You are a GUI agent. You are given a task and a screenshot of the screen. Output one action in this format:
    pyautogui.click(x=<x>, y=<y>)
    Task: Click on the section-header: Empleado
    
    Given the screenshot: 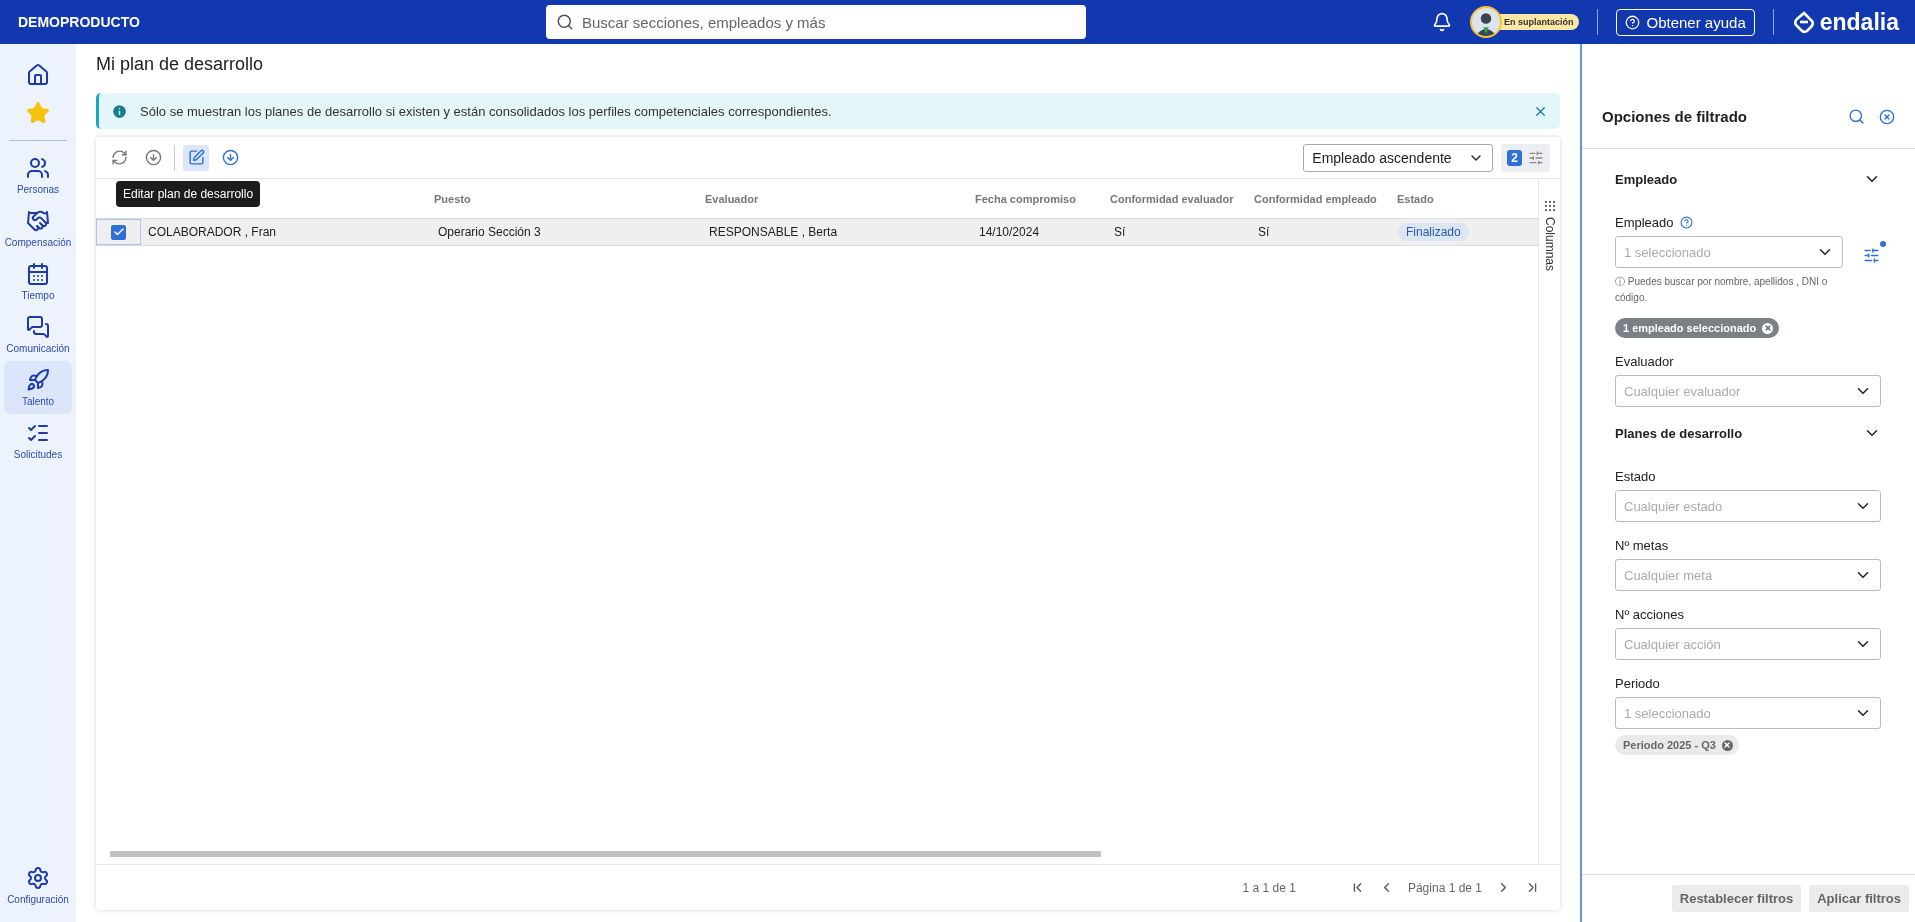 What is the action you would take?
    pyautogui.click(x=1758, y=179)
    